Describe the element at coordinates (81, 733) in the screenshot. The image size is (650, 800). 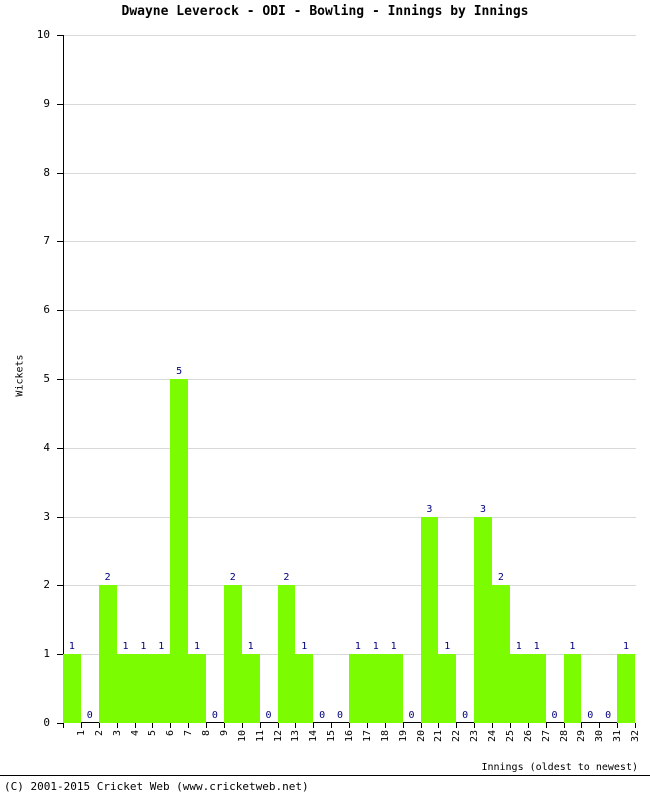
I see `x-tick-label: 1` at that location.